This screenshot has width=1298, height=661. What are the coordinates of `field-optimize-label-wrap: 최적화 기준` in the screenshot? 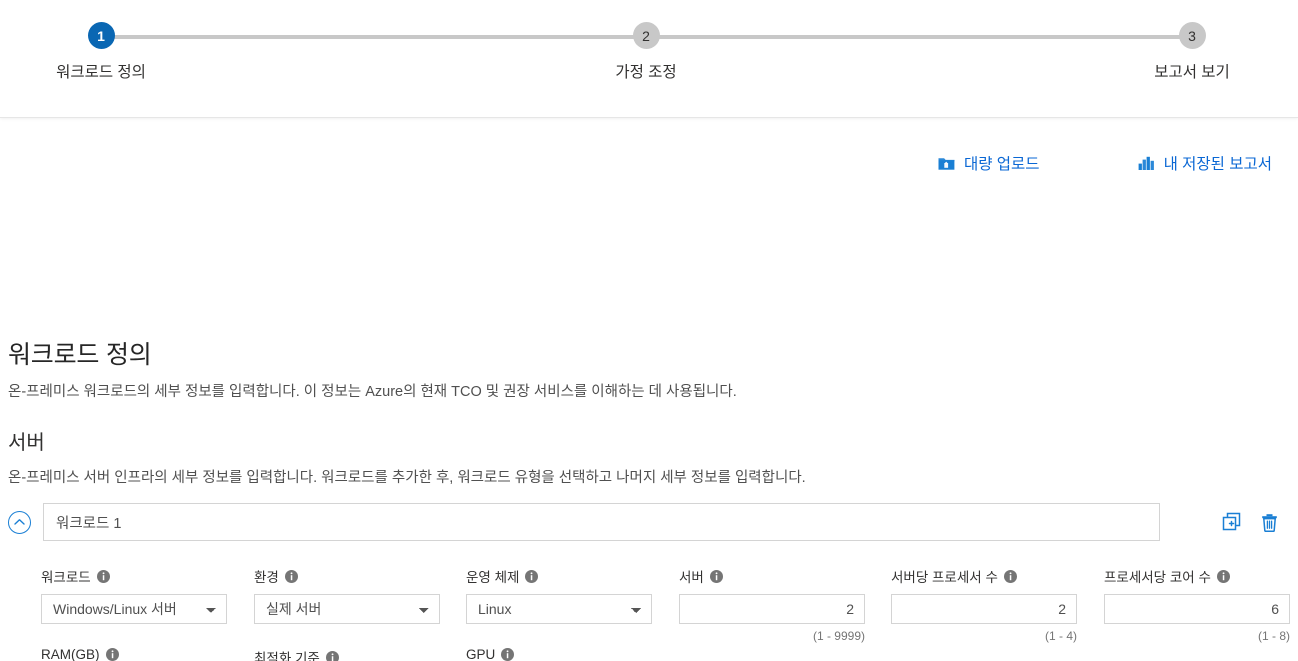 It's located at (347, 654).